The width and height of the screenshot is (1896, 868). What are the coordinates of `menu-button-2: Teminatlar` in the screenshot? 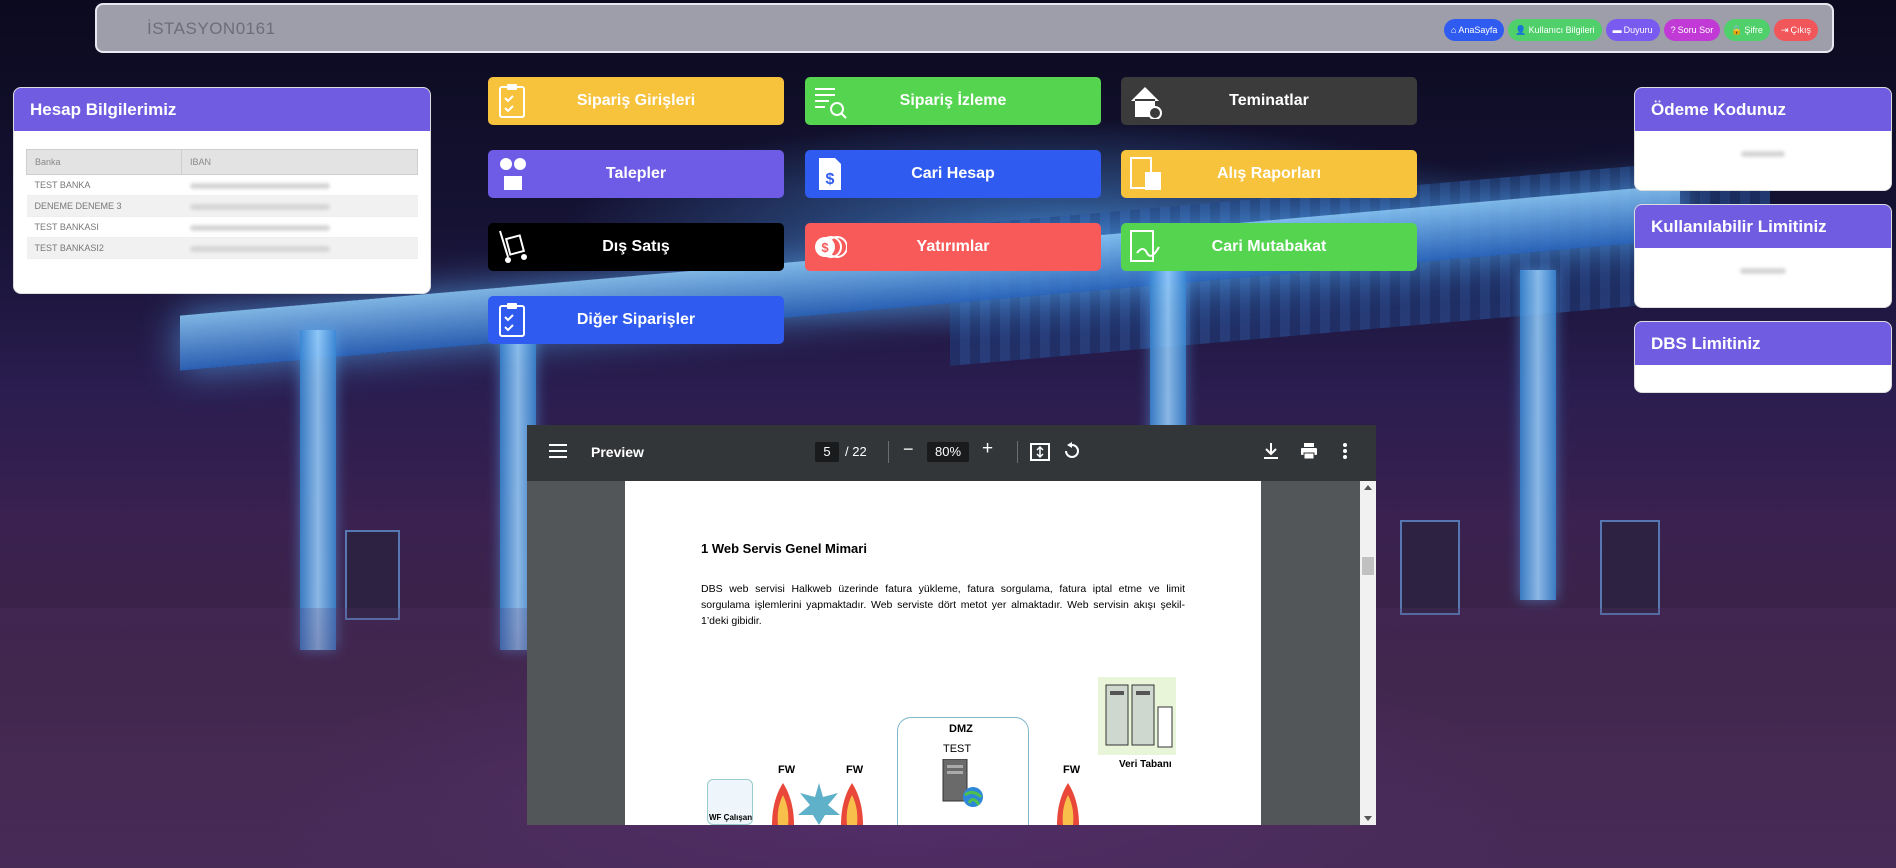 It's located at (1269, 101).